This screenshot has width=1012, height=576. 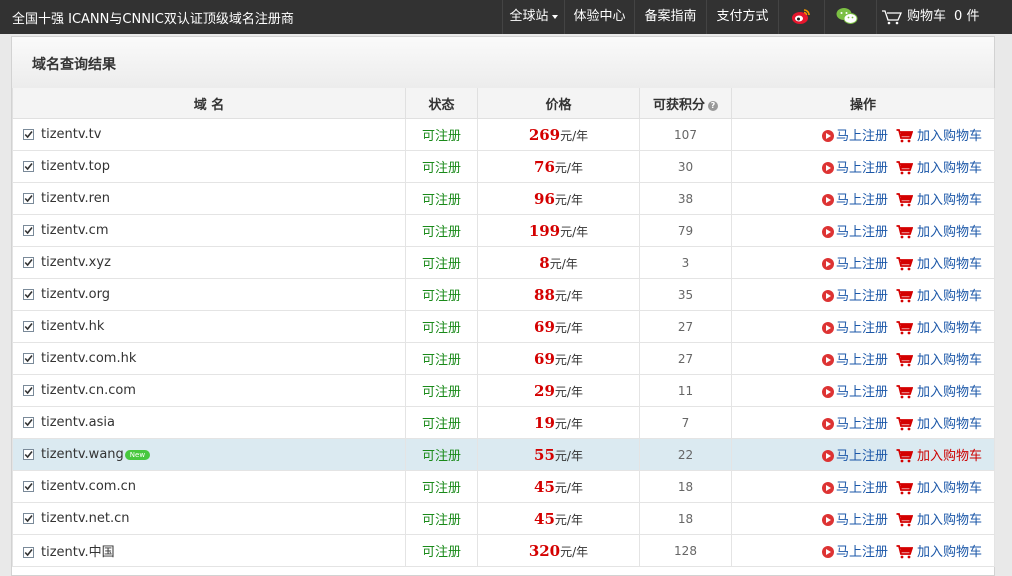 What do you see at coordinates (209, 134) in the screenshot?
I see `domain-cell: tizentv.tv` at bounding box center [209, 134].